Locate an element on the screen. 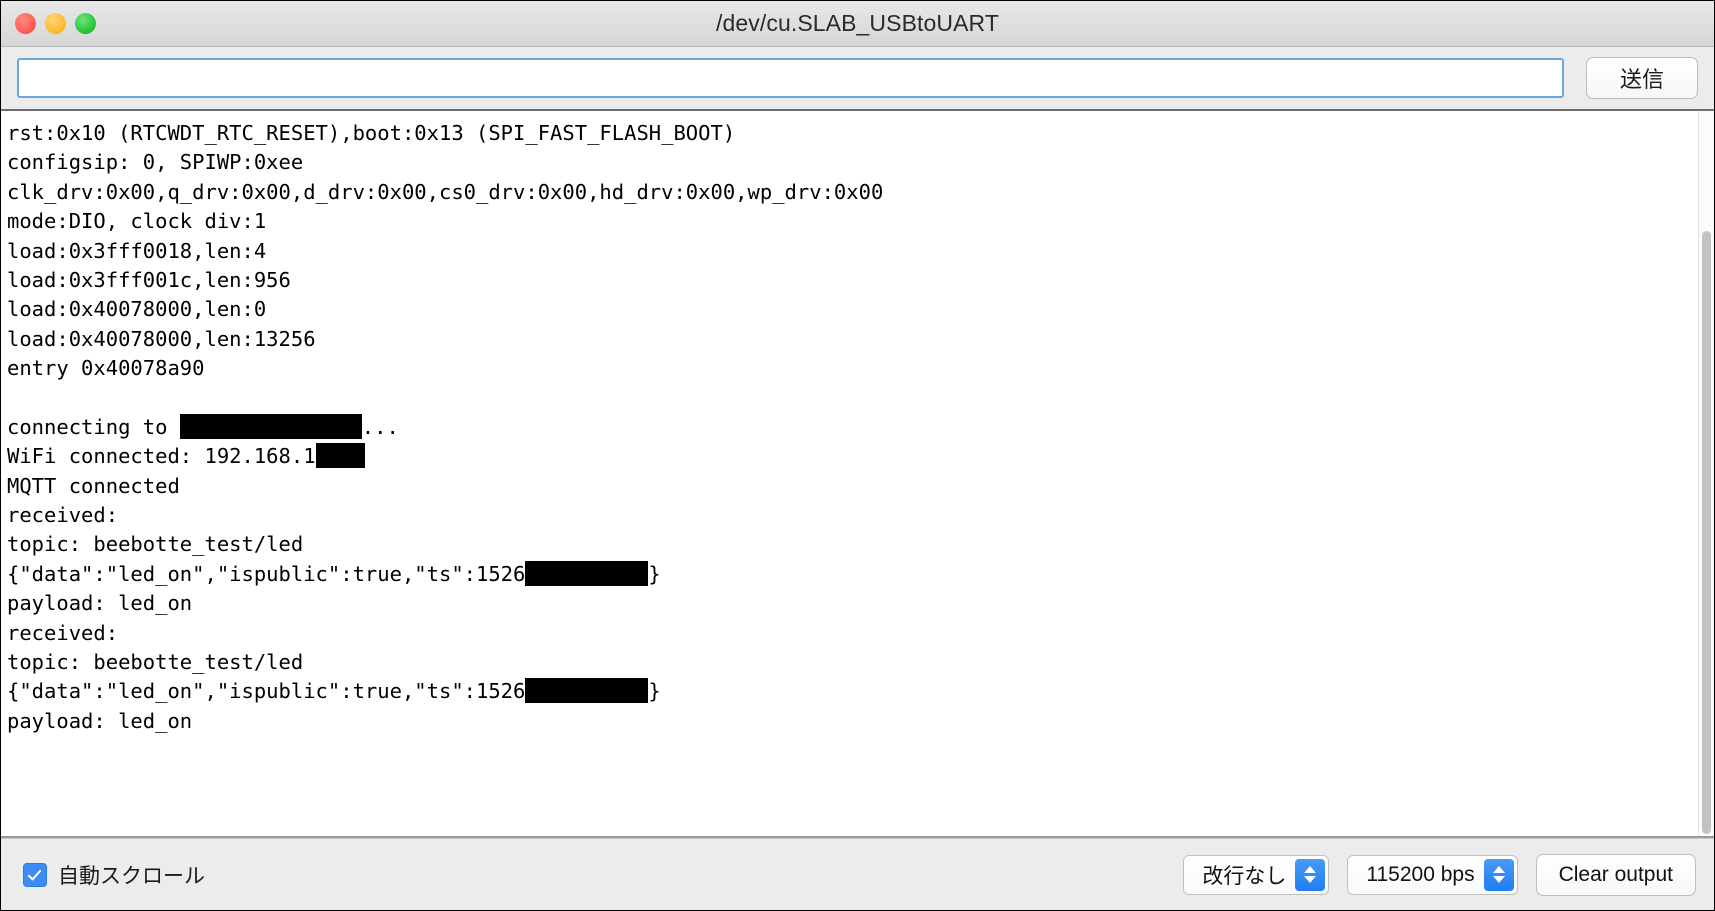 This screenshot has width=1715, height=911. window-title: /dev/cu.SLAB_USBtoUART is located at coordinates (857, 23).